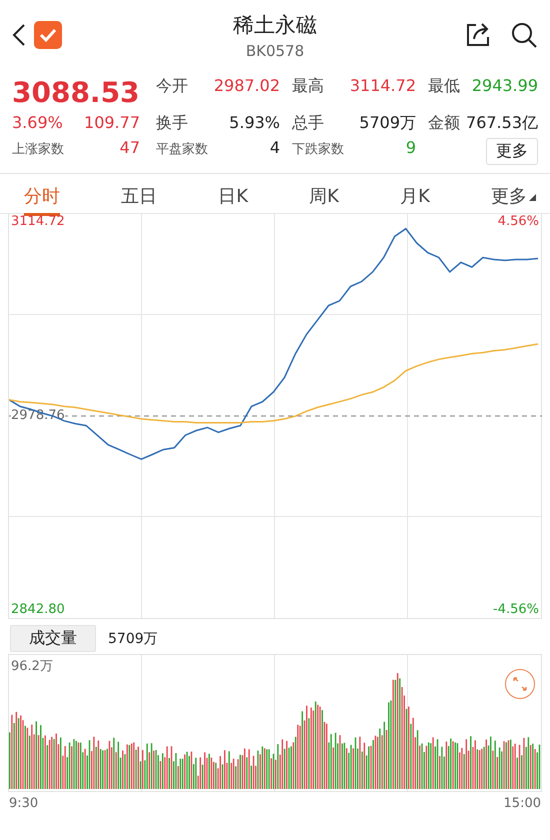  What do you see at coordinates (516, 609) in the screenshot?
I see `axis-label: -4.56%` at bounding box center [516, 609].